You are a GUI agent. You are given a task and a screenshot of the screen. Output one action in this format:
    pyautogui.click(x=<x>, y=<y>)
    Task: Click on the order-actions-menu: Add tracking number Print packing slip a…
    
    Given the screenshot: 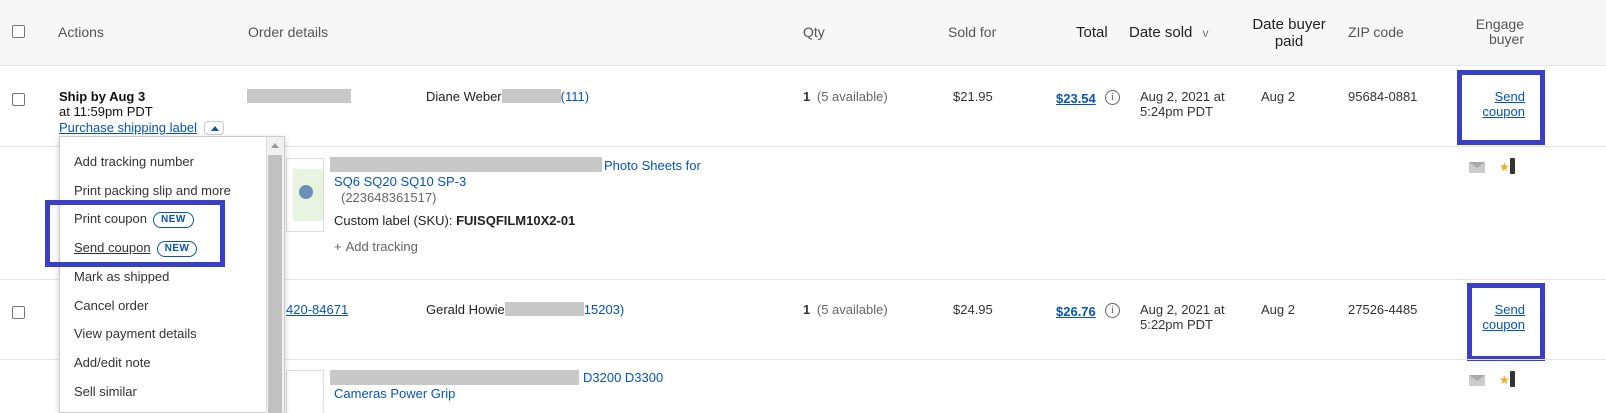 What is the action you would take?
    pyautogui.click(x=172, y=274)
    